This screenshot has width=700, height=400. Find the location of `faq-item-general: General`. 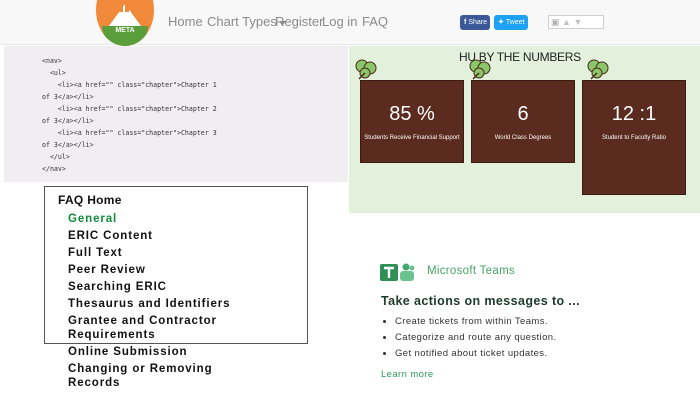

faq-item-general: General is located at coordinates (92, 219).